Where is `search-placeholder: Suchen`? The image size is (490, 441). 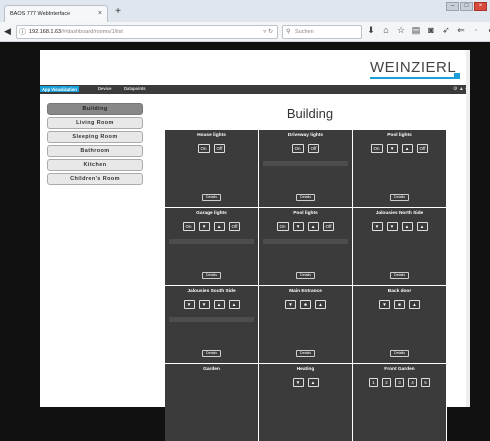
search-placeholder: Suchen is located at coordinates (304, 32).